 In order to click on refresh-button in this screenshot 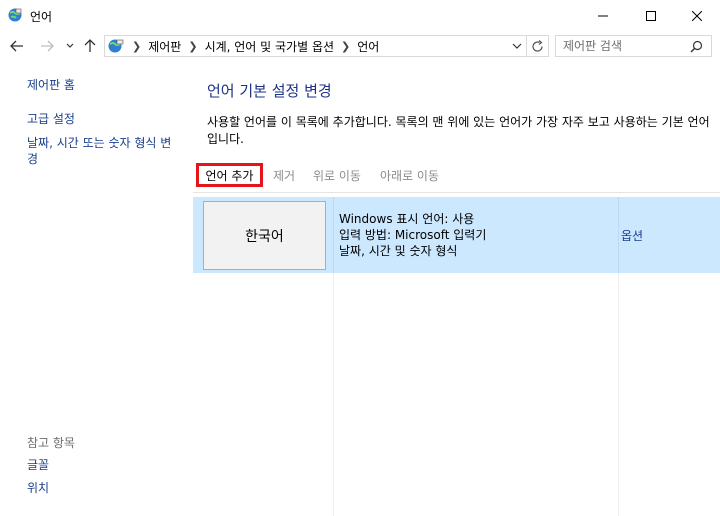, I will do `click(537, 46)`.